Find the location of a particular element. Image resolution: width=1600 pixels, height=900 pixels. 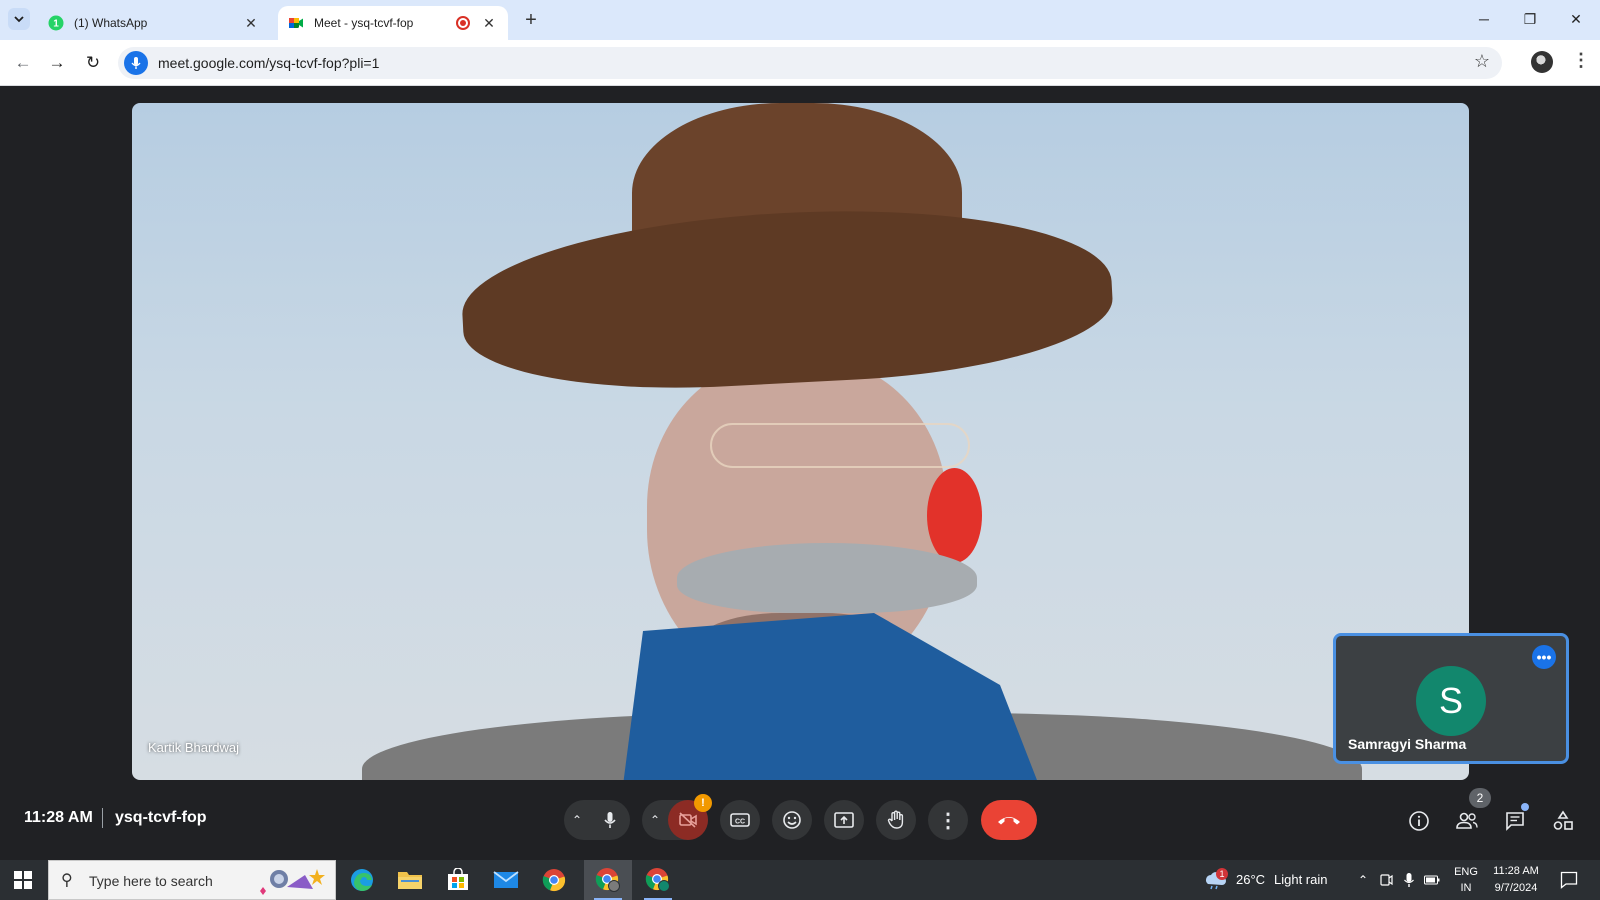

present-button is located at coordinates (844, 820).